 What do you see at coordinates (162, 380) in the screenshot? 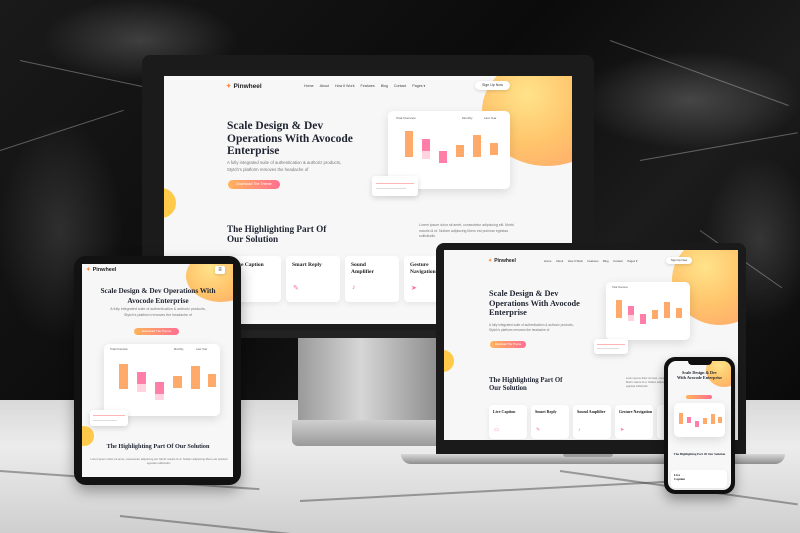
I see `overview-card: Total Overview Monthly Last Year` at bounding box center [162, 380].